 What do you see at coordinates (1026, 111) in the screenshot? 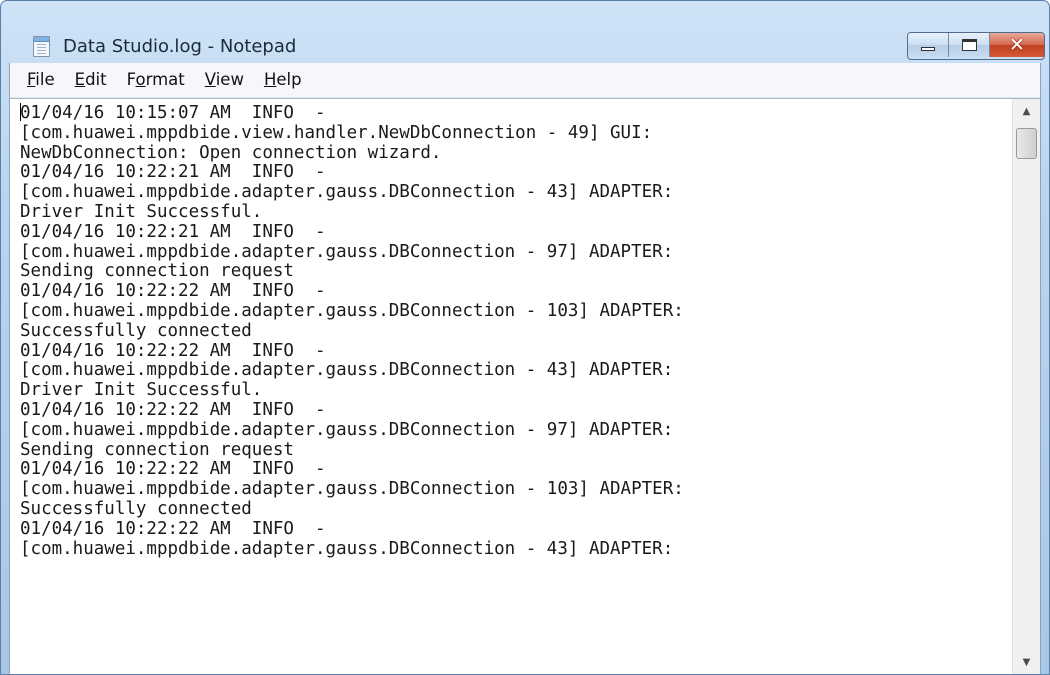
I see `scroll-up-arrow-icon: ▲` at bounding box center [1026, 111].